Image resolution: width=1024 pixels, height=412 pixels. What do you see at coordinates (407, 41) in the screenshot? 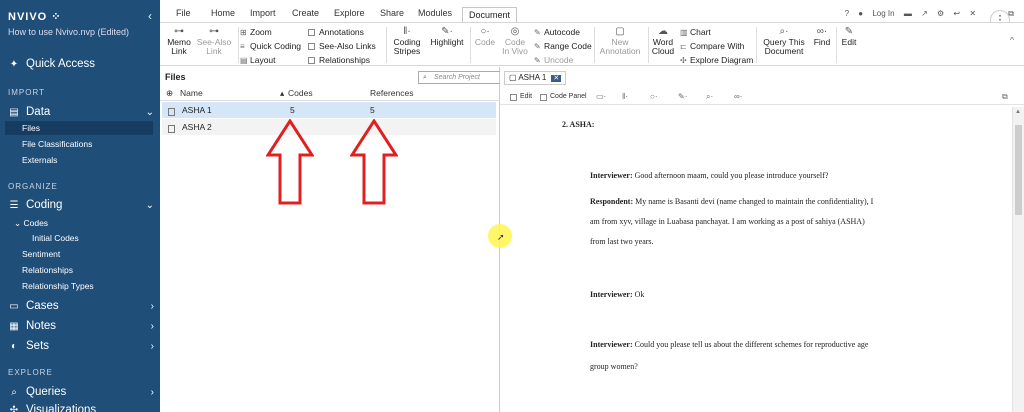
I see `coding-stripes-button: ‖· Coding Stripes` at bounding box center [407, 41].